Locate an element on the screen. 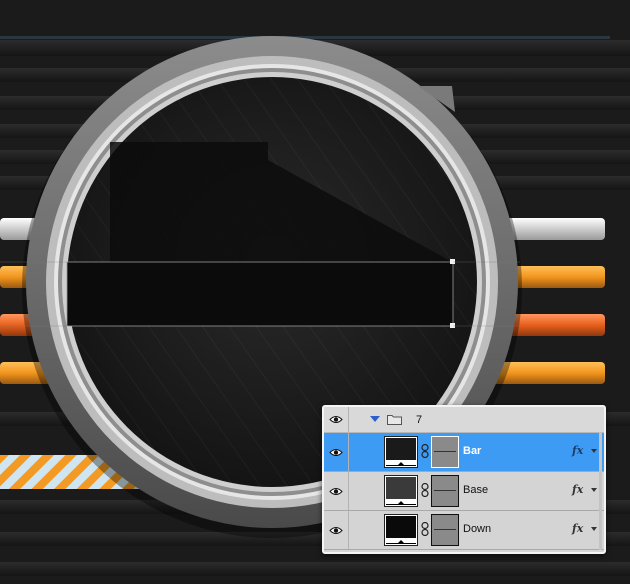  layer-name: Down is located at coordinates (477, 529).